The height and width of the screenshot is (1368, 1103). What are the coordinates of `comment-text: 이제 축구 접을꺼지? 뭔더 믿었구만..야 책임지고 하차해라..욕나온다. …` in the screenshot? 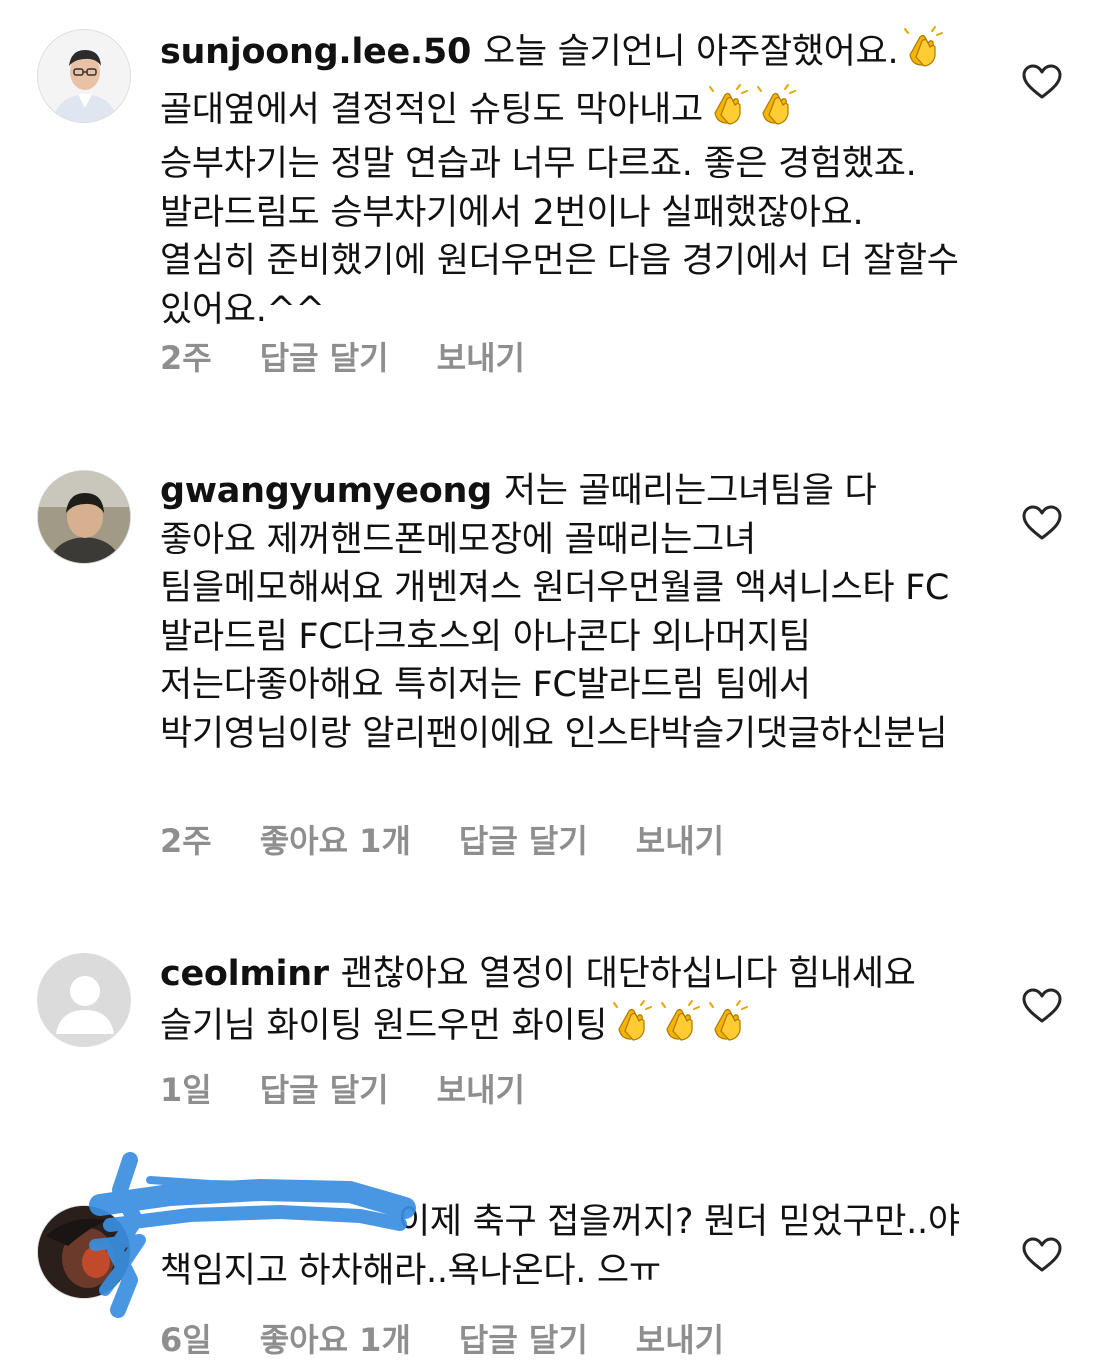 It's located at (560, 1246).